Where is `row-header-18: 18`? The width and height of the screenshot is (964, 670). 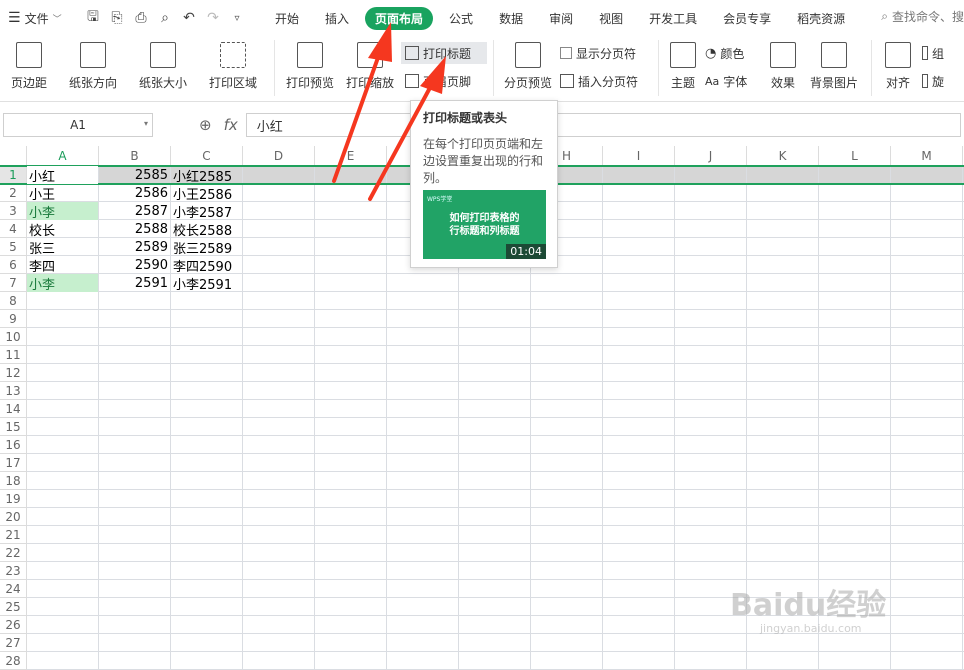 row-header-18: 18 is located at coordinates (13, 481).